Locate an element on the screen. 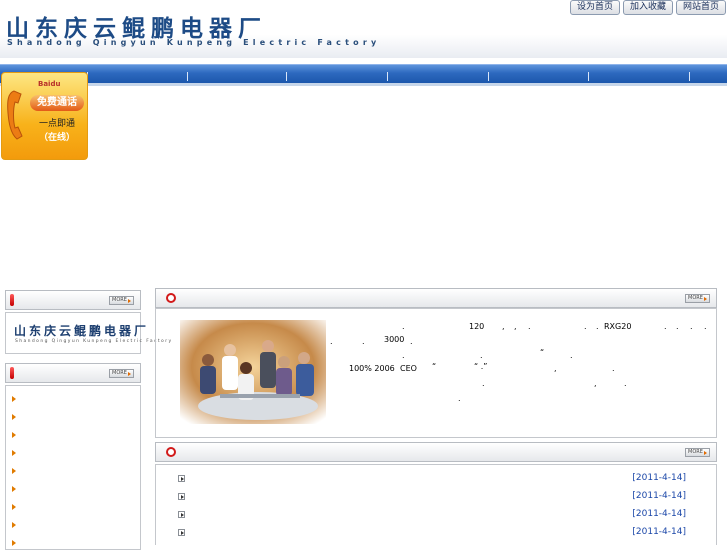  intro-more-button: MORE is located at coordinates (697, 298).